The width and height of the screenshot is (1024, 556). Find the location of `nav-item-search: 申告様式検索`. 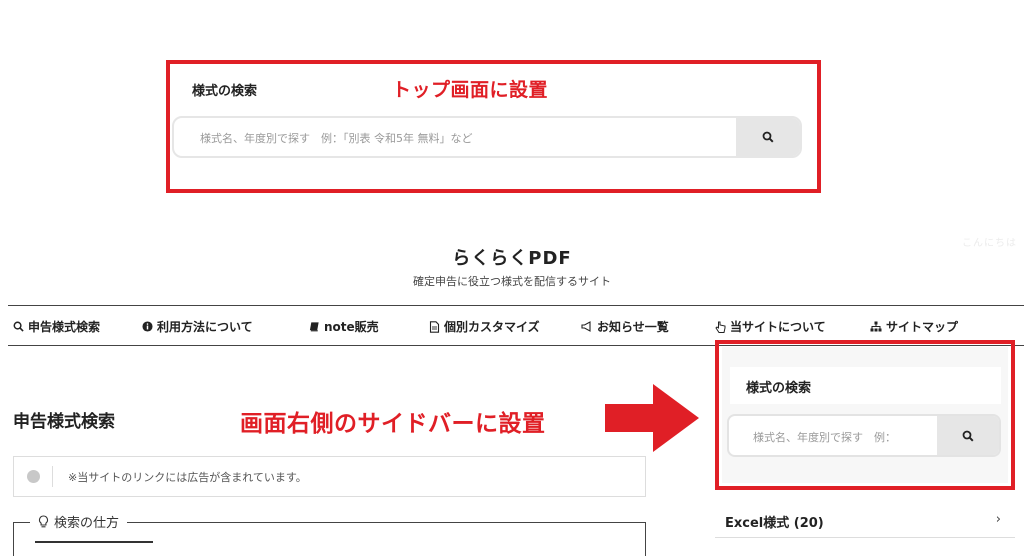

nav-item-search: 申告様式検索 is located at coordinates (56, 326).